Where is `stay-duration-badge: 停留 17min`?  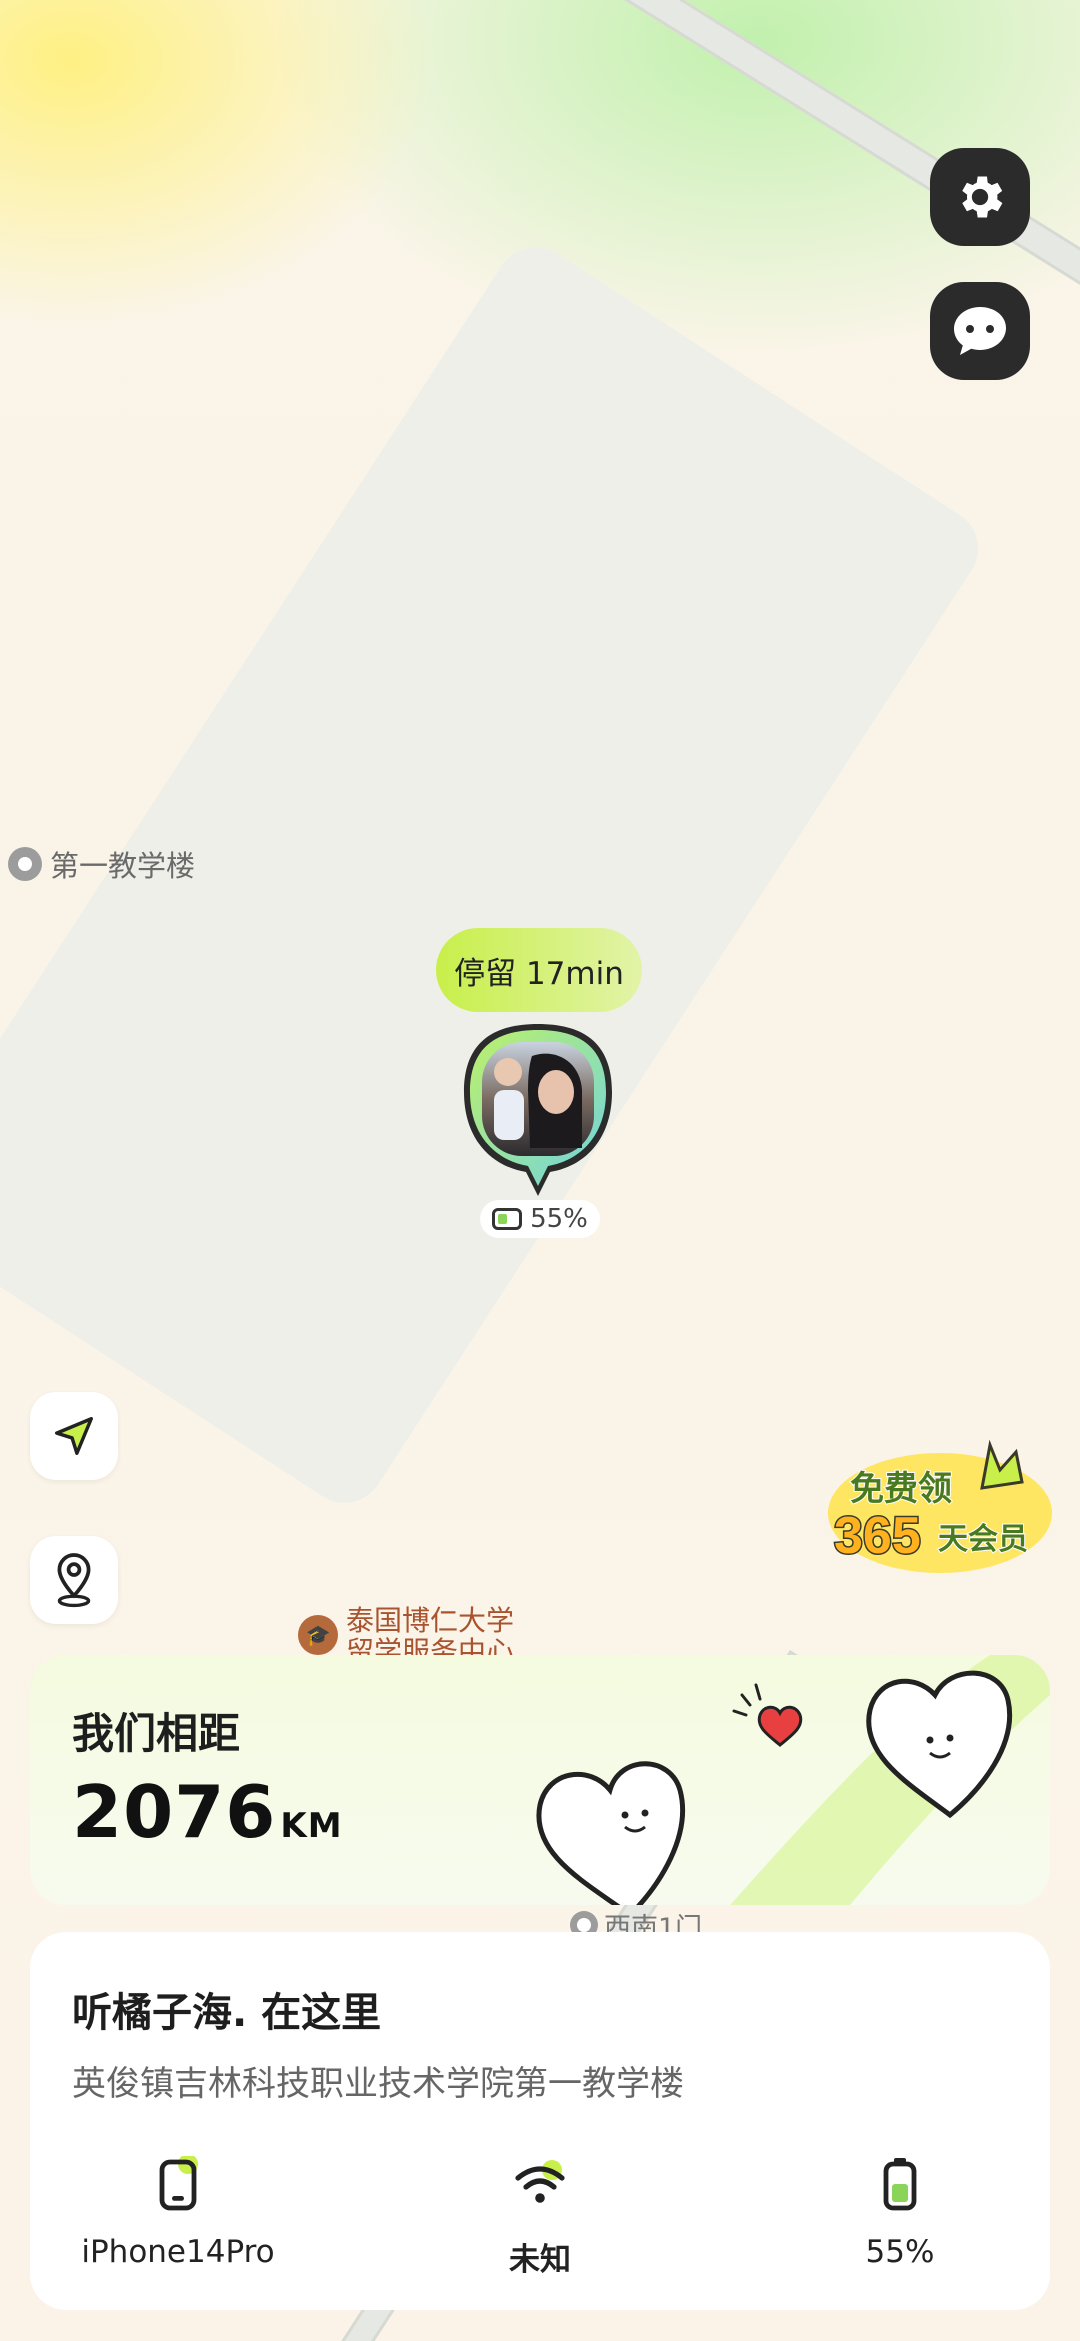
stay-duration-badge: 停留 17min is located at coordinates (539, 970).